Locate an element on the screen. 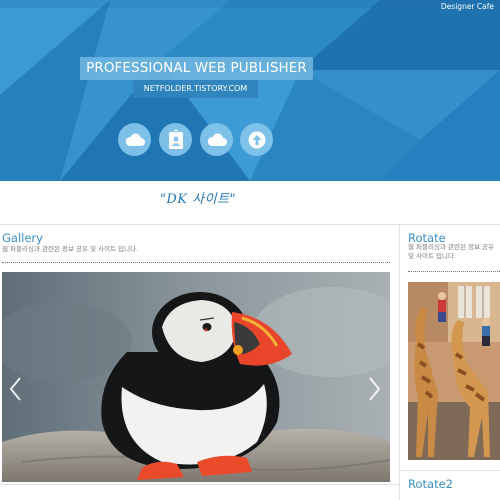 The width and height of the screenshot is (500, 500). section-divider is located at coordinates (250, 224).